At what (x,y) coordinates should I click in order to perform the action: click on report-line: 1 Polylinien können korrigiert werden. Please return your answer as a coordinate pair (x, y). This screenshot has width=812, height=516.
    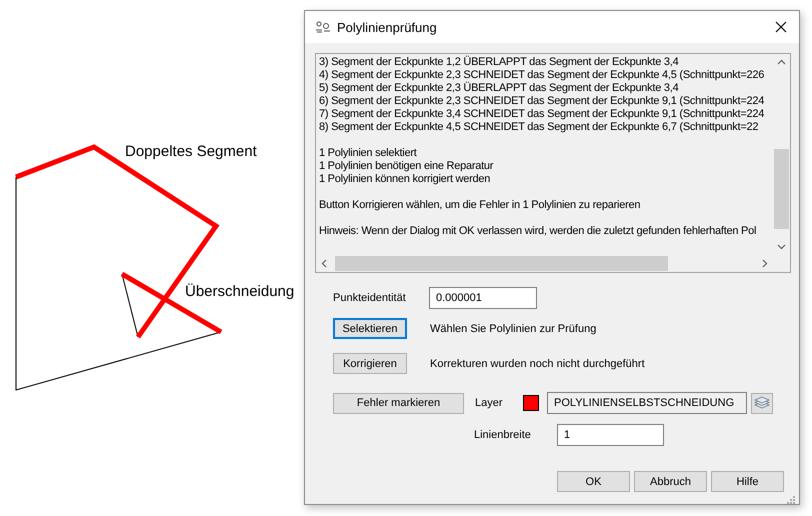
    Looking at the image, I should click on (405, 179).